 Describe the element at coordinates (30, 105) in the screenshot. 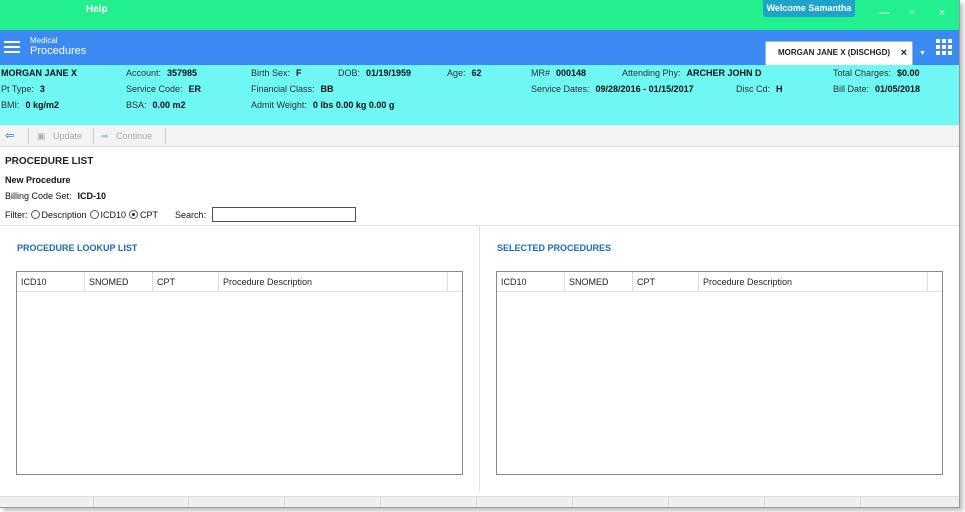

I see `bmi-field: BMI: 0 kg/m2` at that location.